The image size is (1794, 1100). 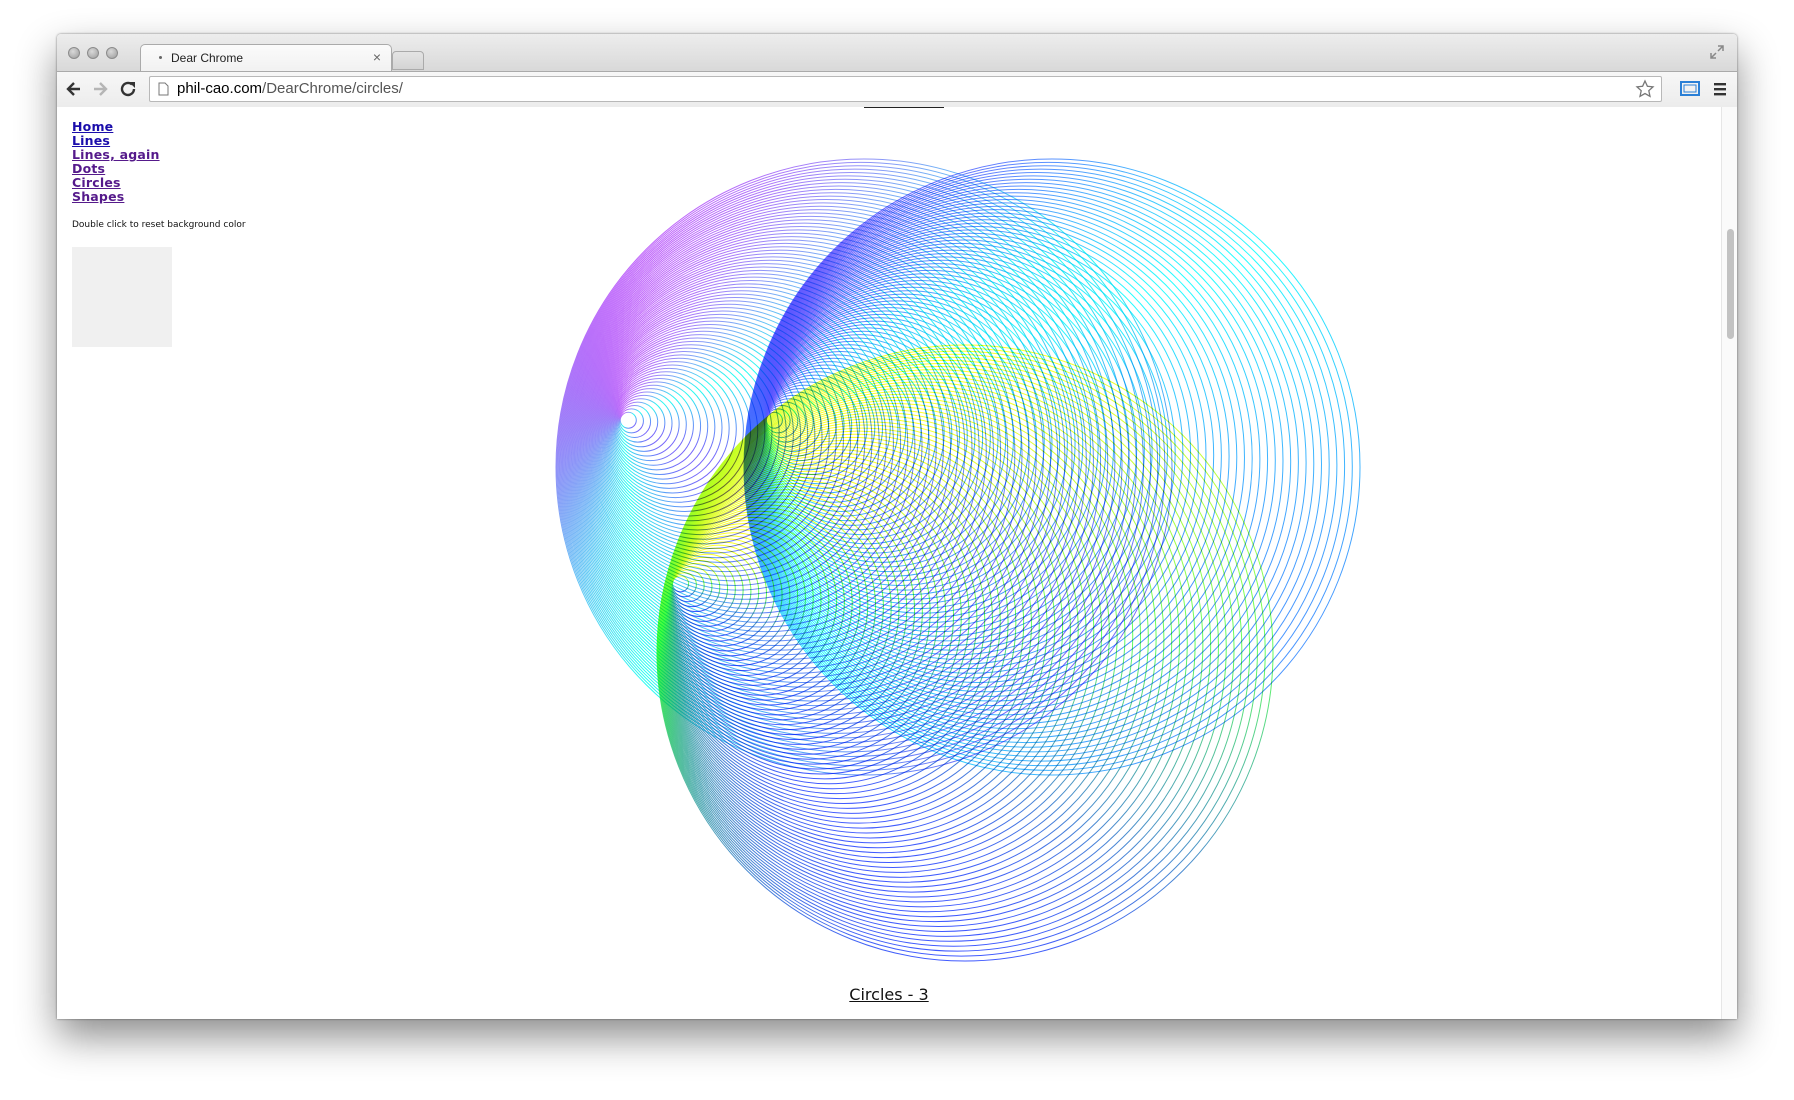 I want to click on page-icon, so click(x=163, y=89).